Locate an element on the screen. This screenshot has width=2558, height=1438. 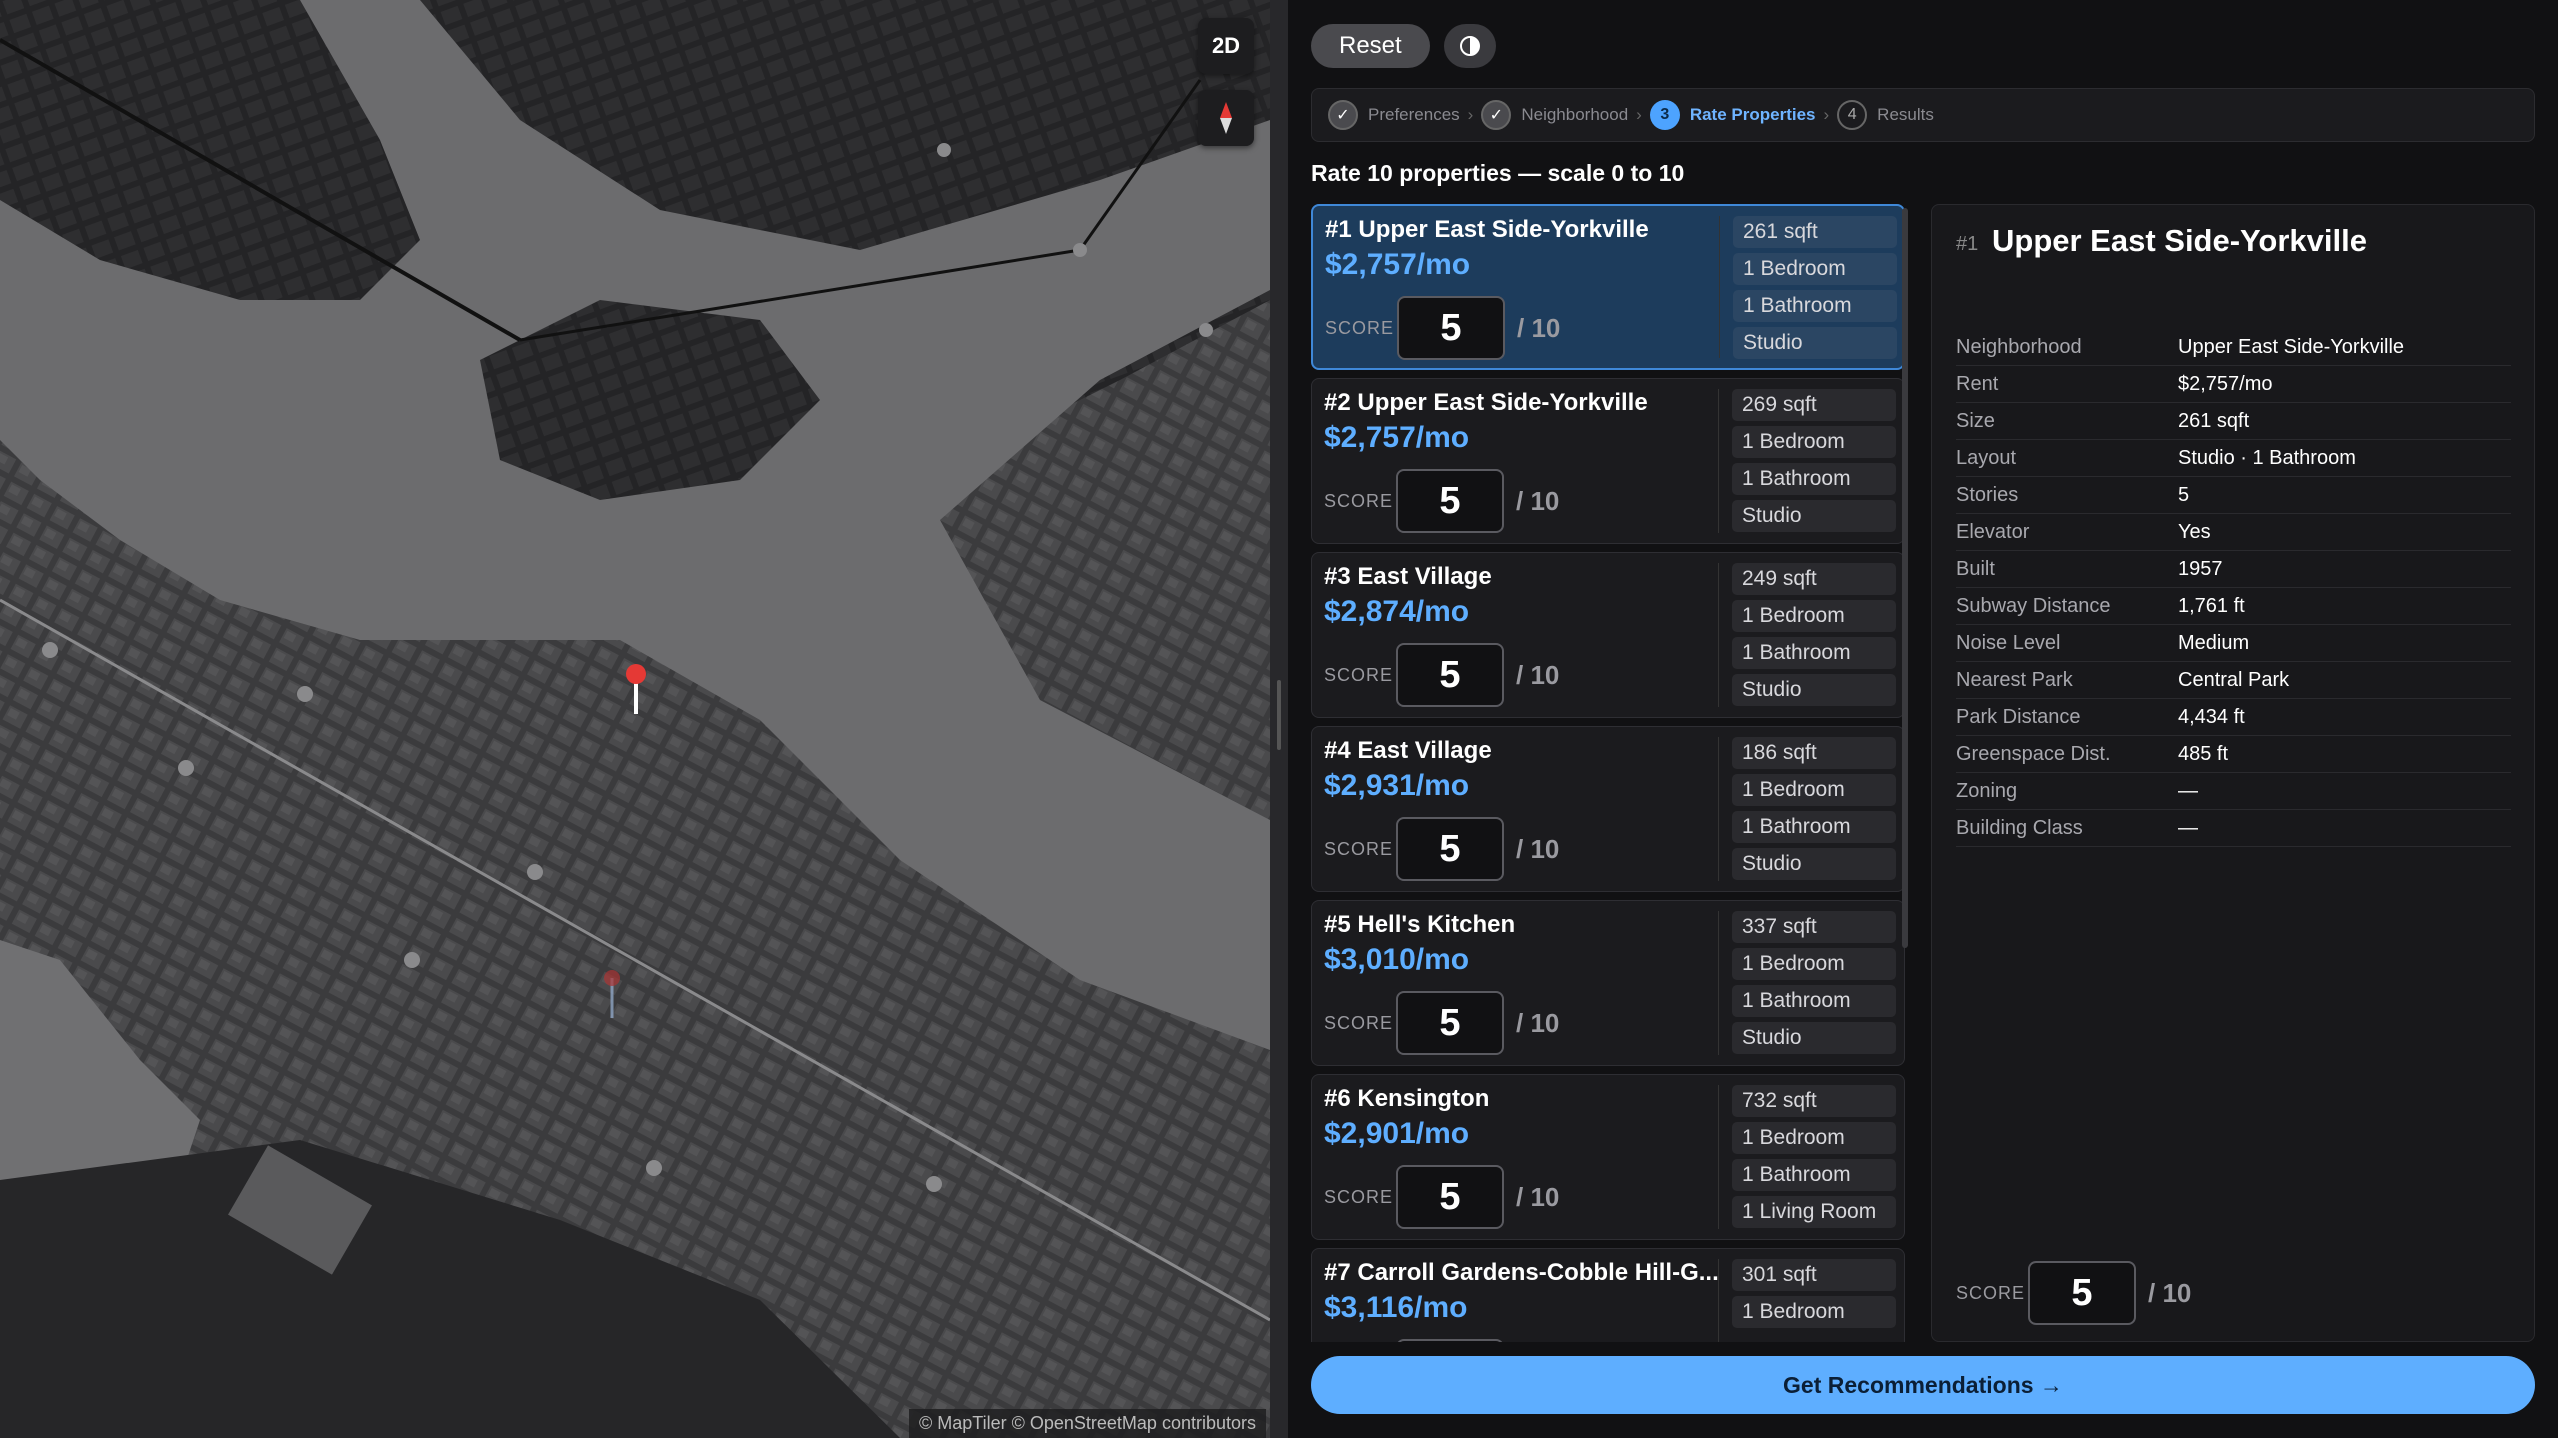
attribute-row: Elevator Yes is located at coordinates (2233, 532).